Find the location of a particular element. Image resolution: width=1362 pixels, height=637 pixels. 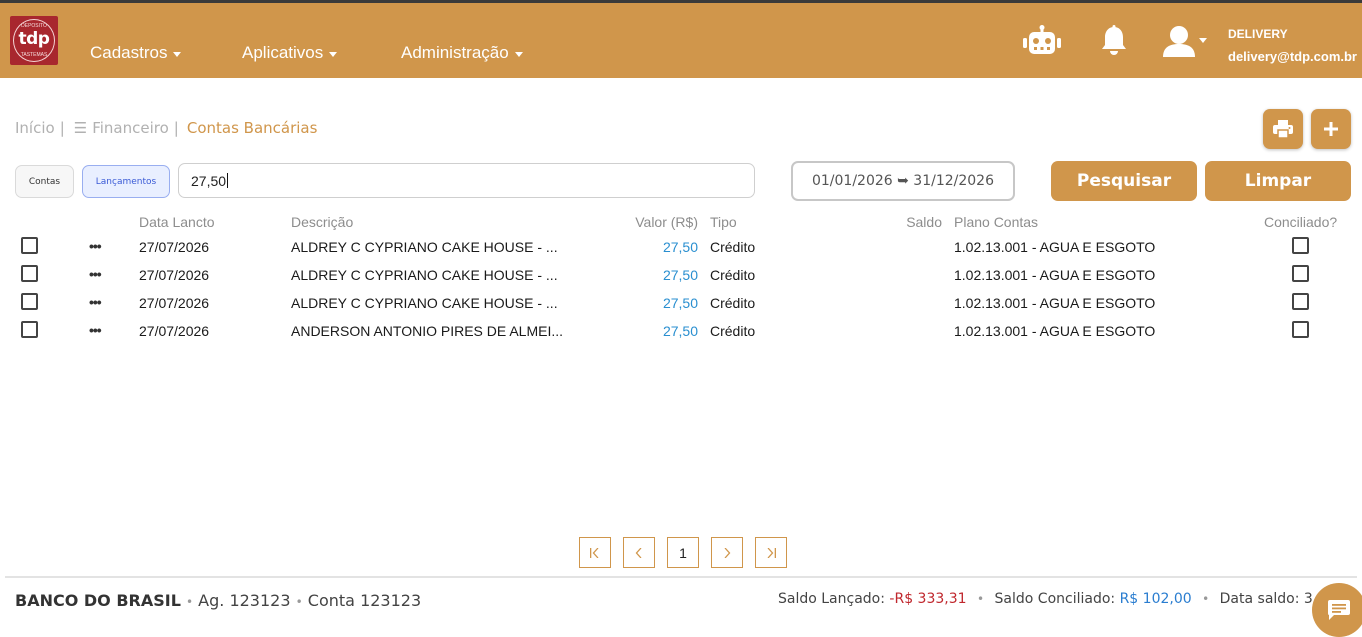

page-number: 1 is located at coordinates (683, 552).